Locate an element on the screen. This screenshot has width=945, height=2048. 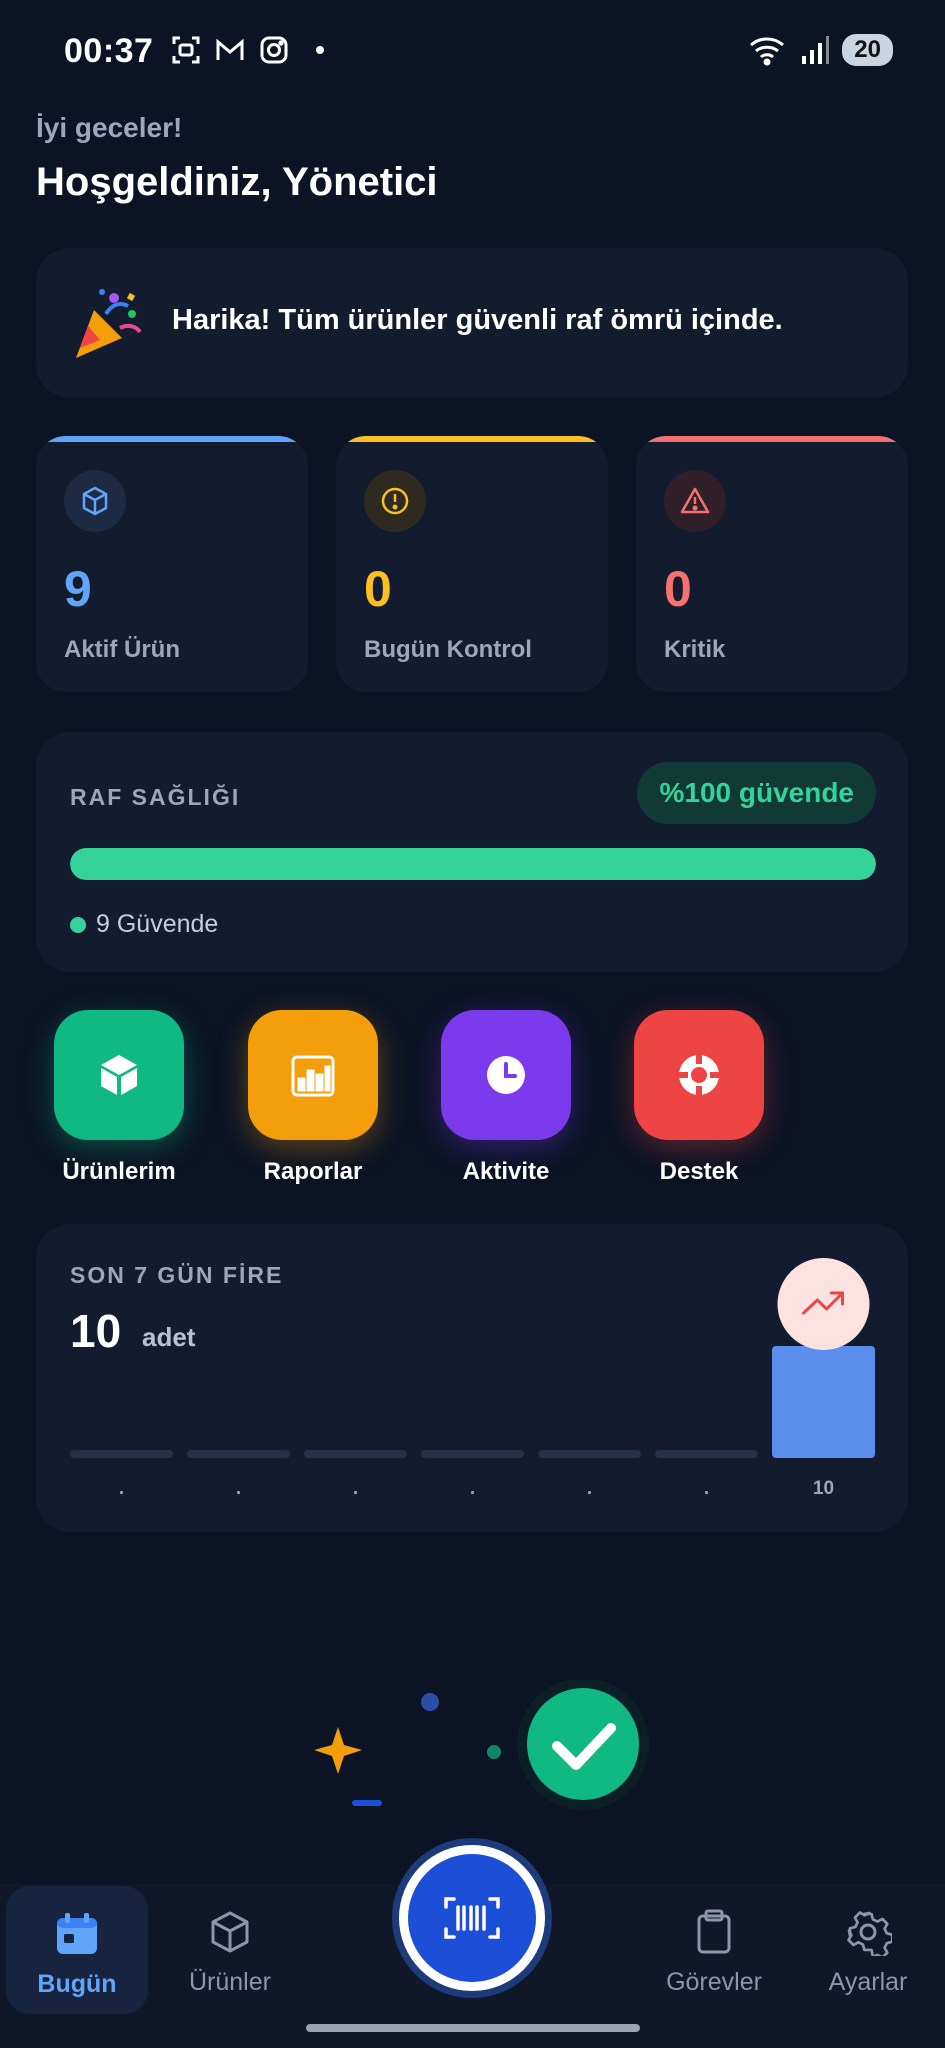
legend-label: 9 Güvende is located at coordinates (157, 924).